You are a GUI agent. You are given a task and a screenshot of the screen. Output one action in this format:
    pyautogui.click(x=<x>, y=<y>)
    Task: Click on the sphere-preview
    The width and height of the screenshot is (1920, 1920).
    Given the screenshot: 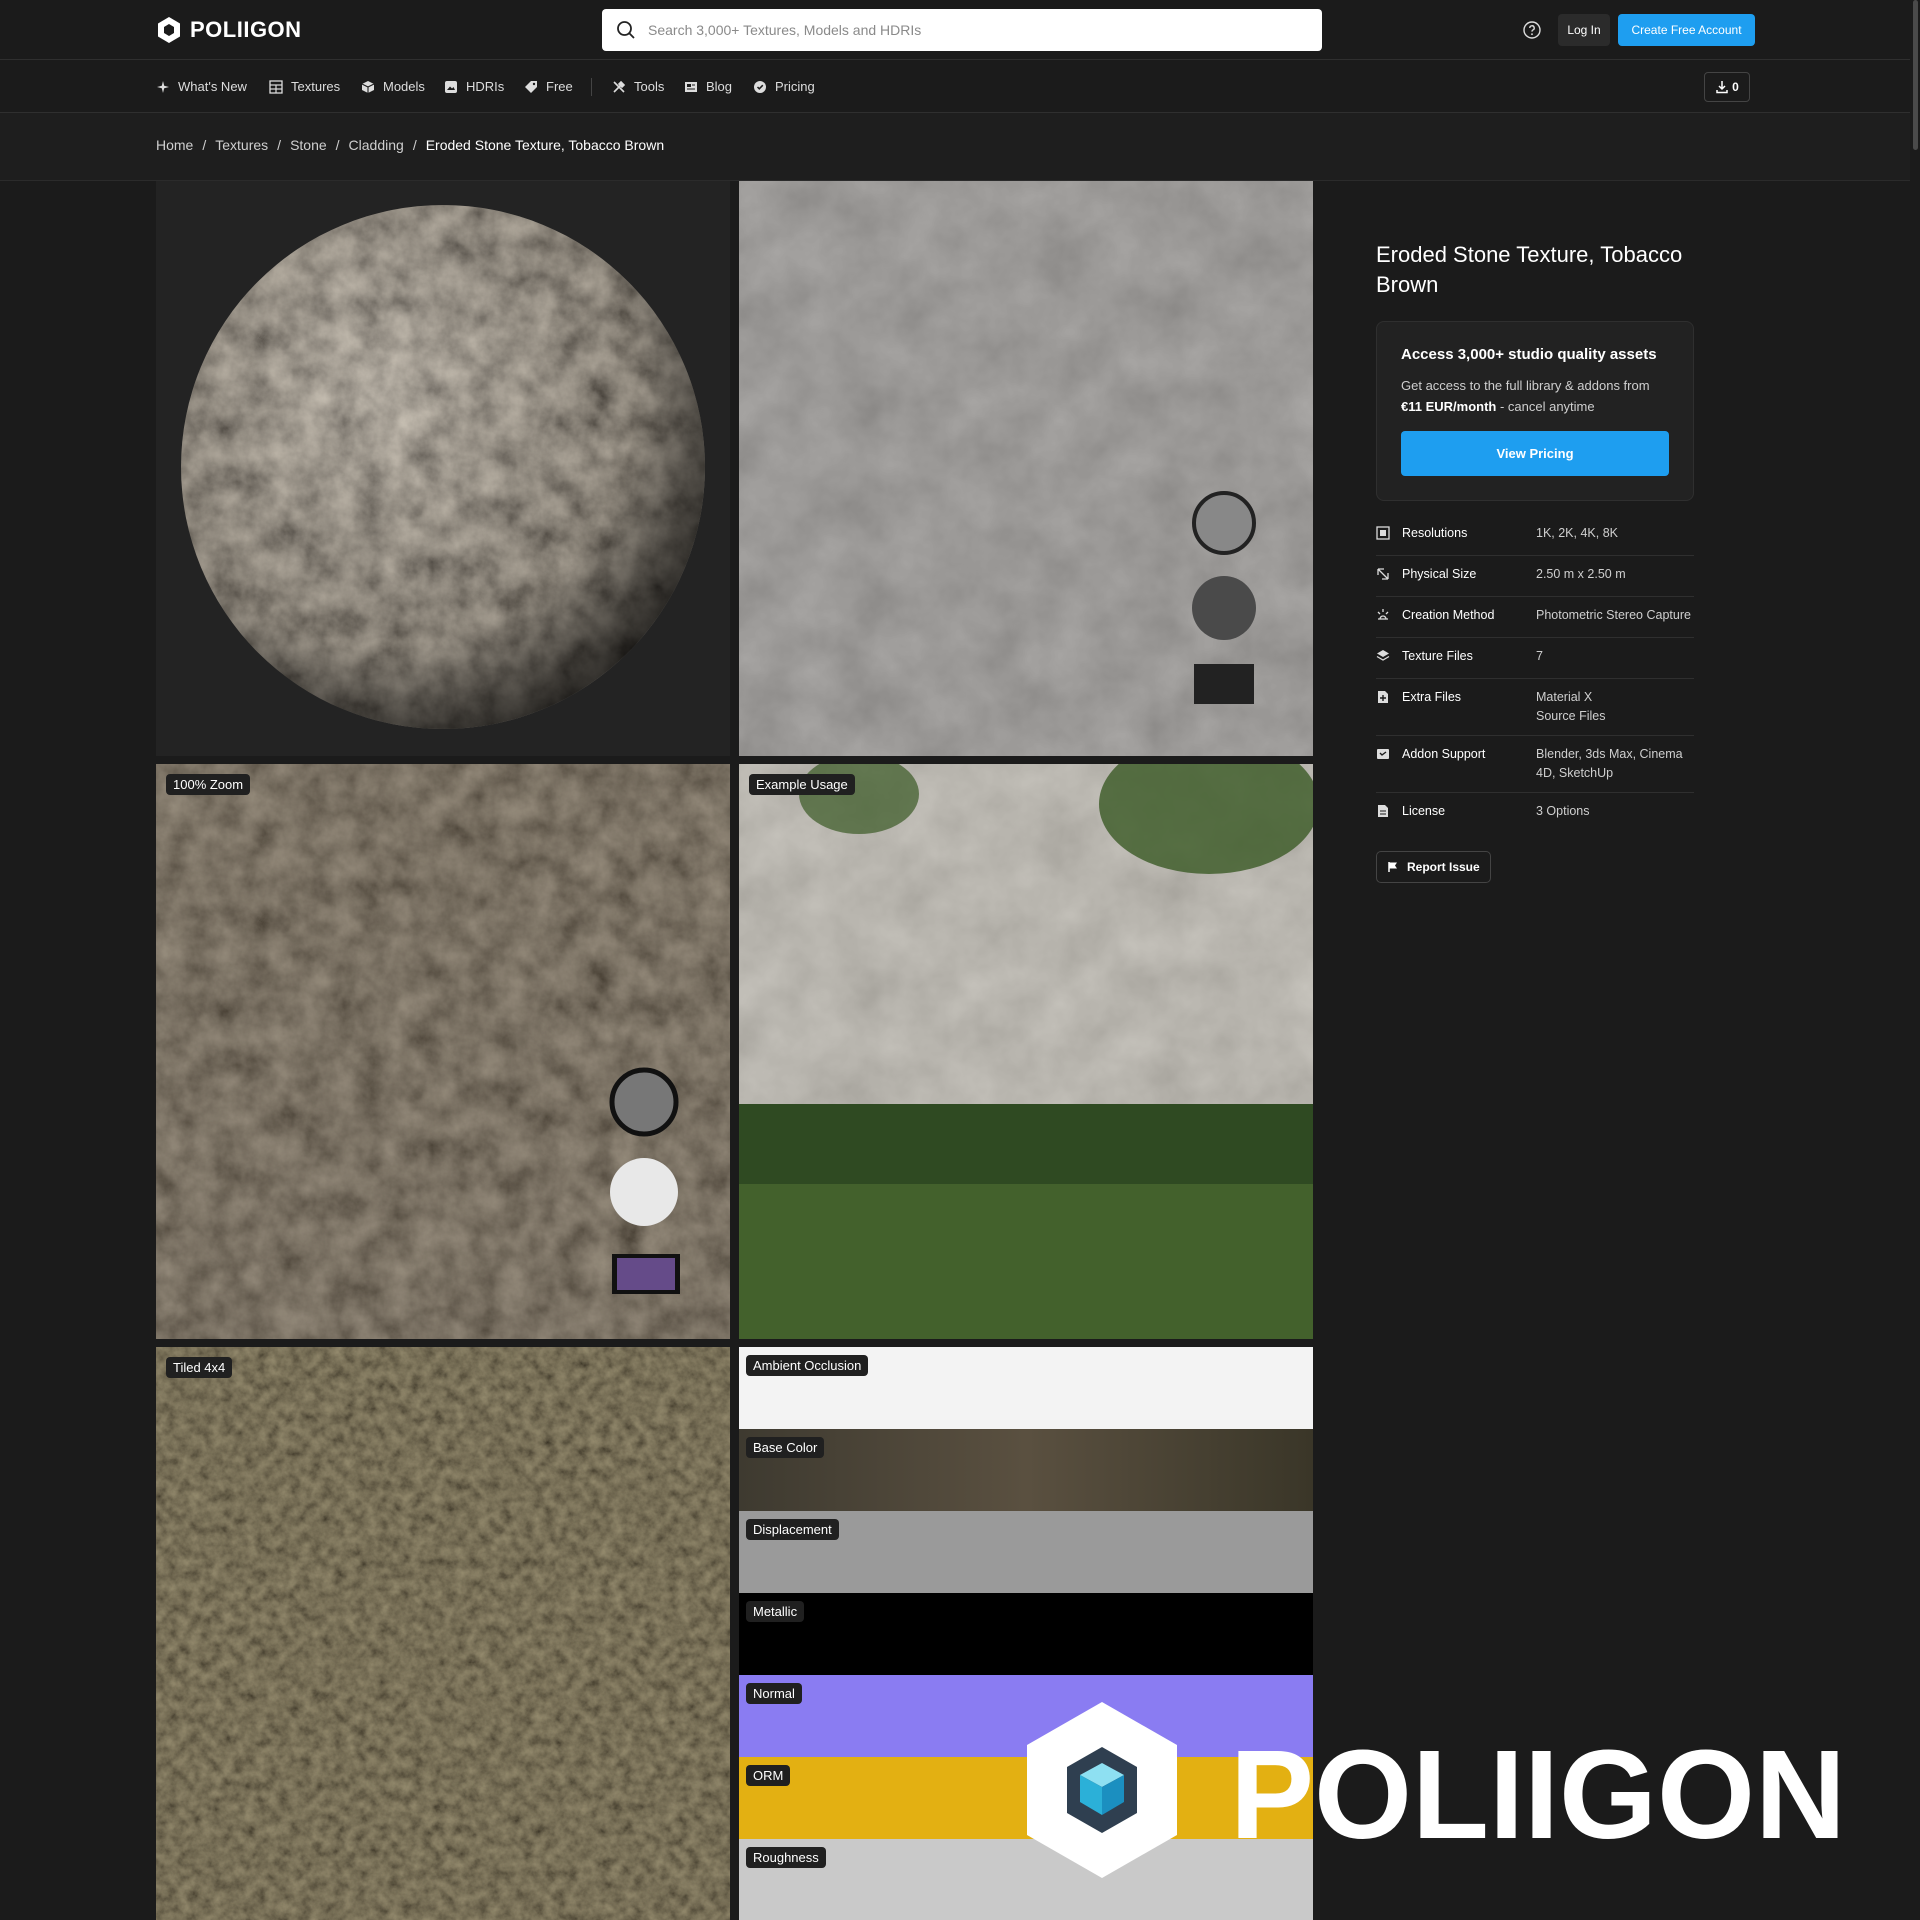 What is the action you would take?
    pyautogui.click(x=443, y=468)
    